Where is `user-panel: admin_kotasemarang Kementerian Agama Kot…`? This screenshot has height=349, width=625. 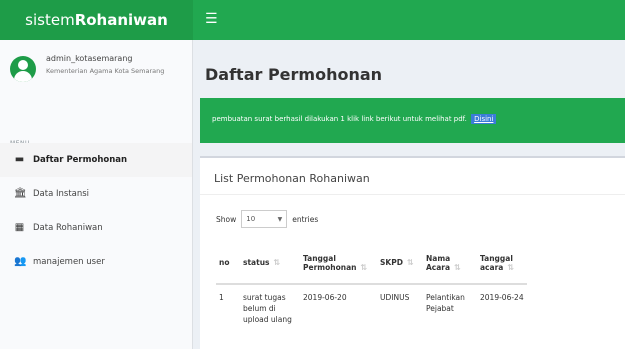 user-panel: admin_kotasemarang Kementerian Agama Kot… is located at coordinates (96, 75).